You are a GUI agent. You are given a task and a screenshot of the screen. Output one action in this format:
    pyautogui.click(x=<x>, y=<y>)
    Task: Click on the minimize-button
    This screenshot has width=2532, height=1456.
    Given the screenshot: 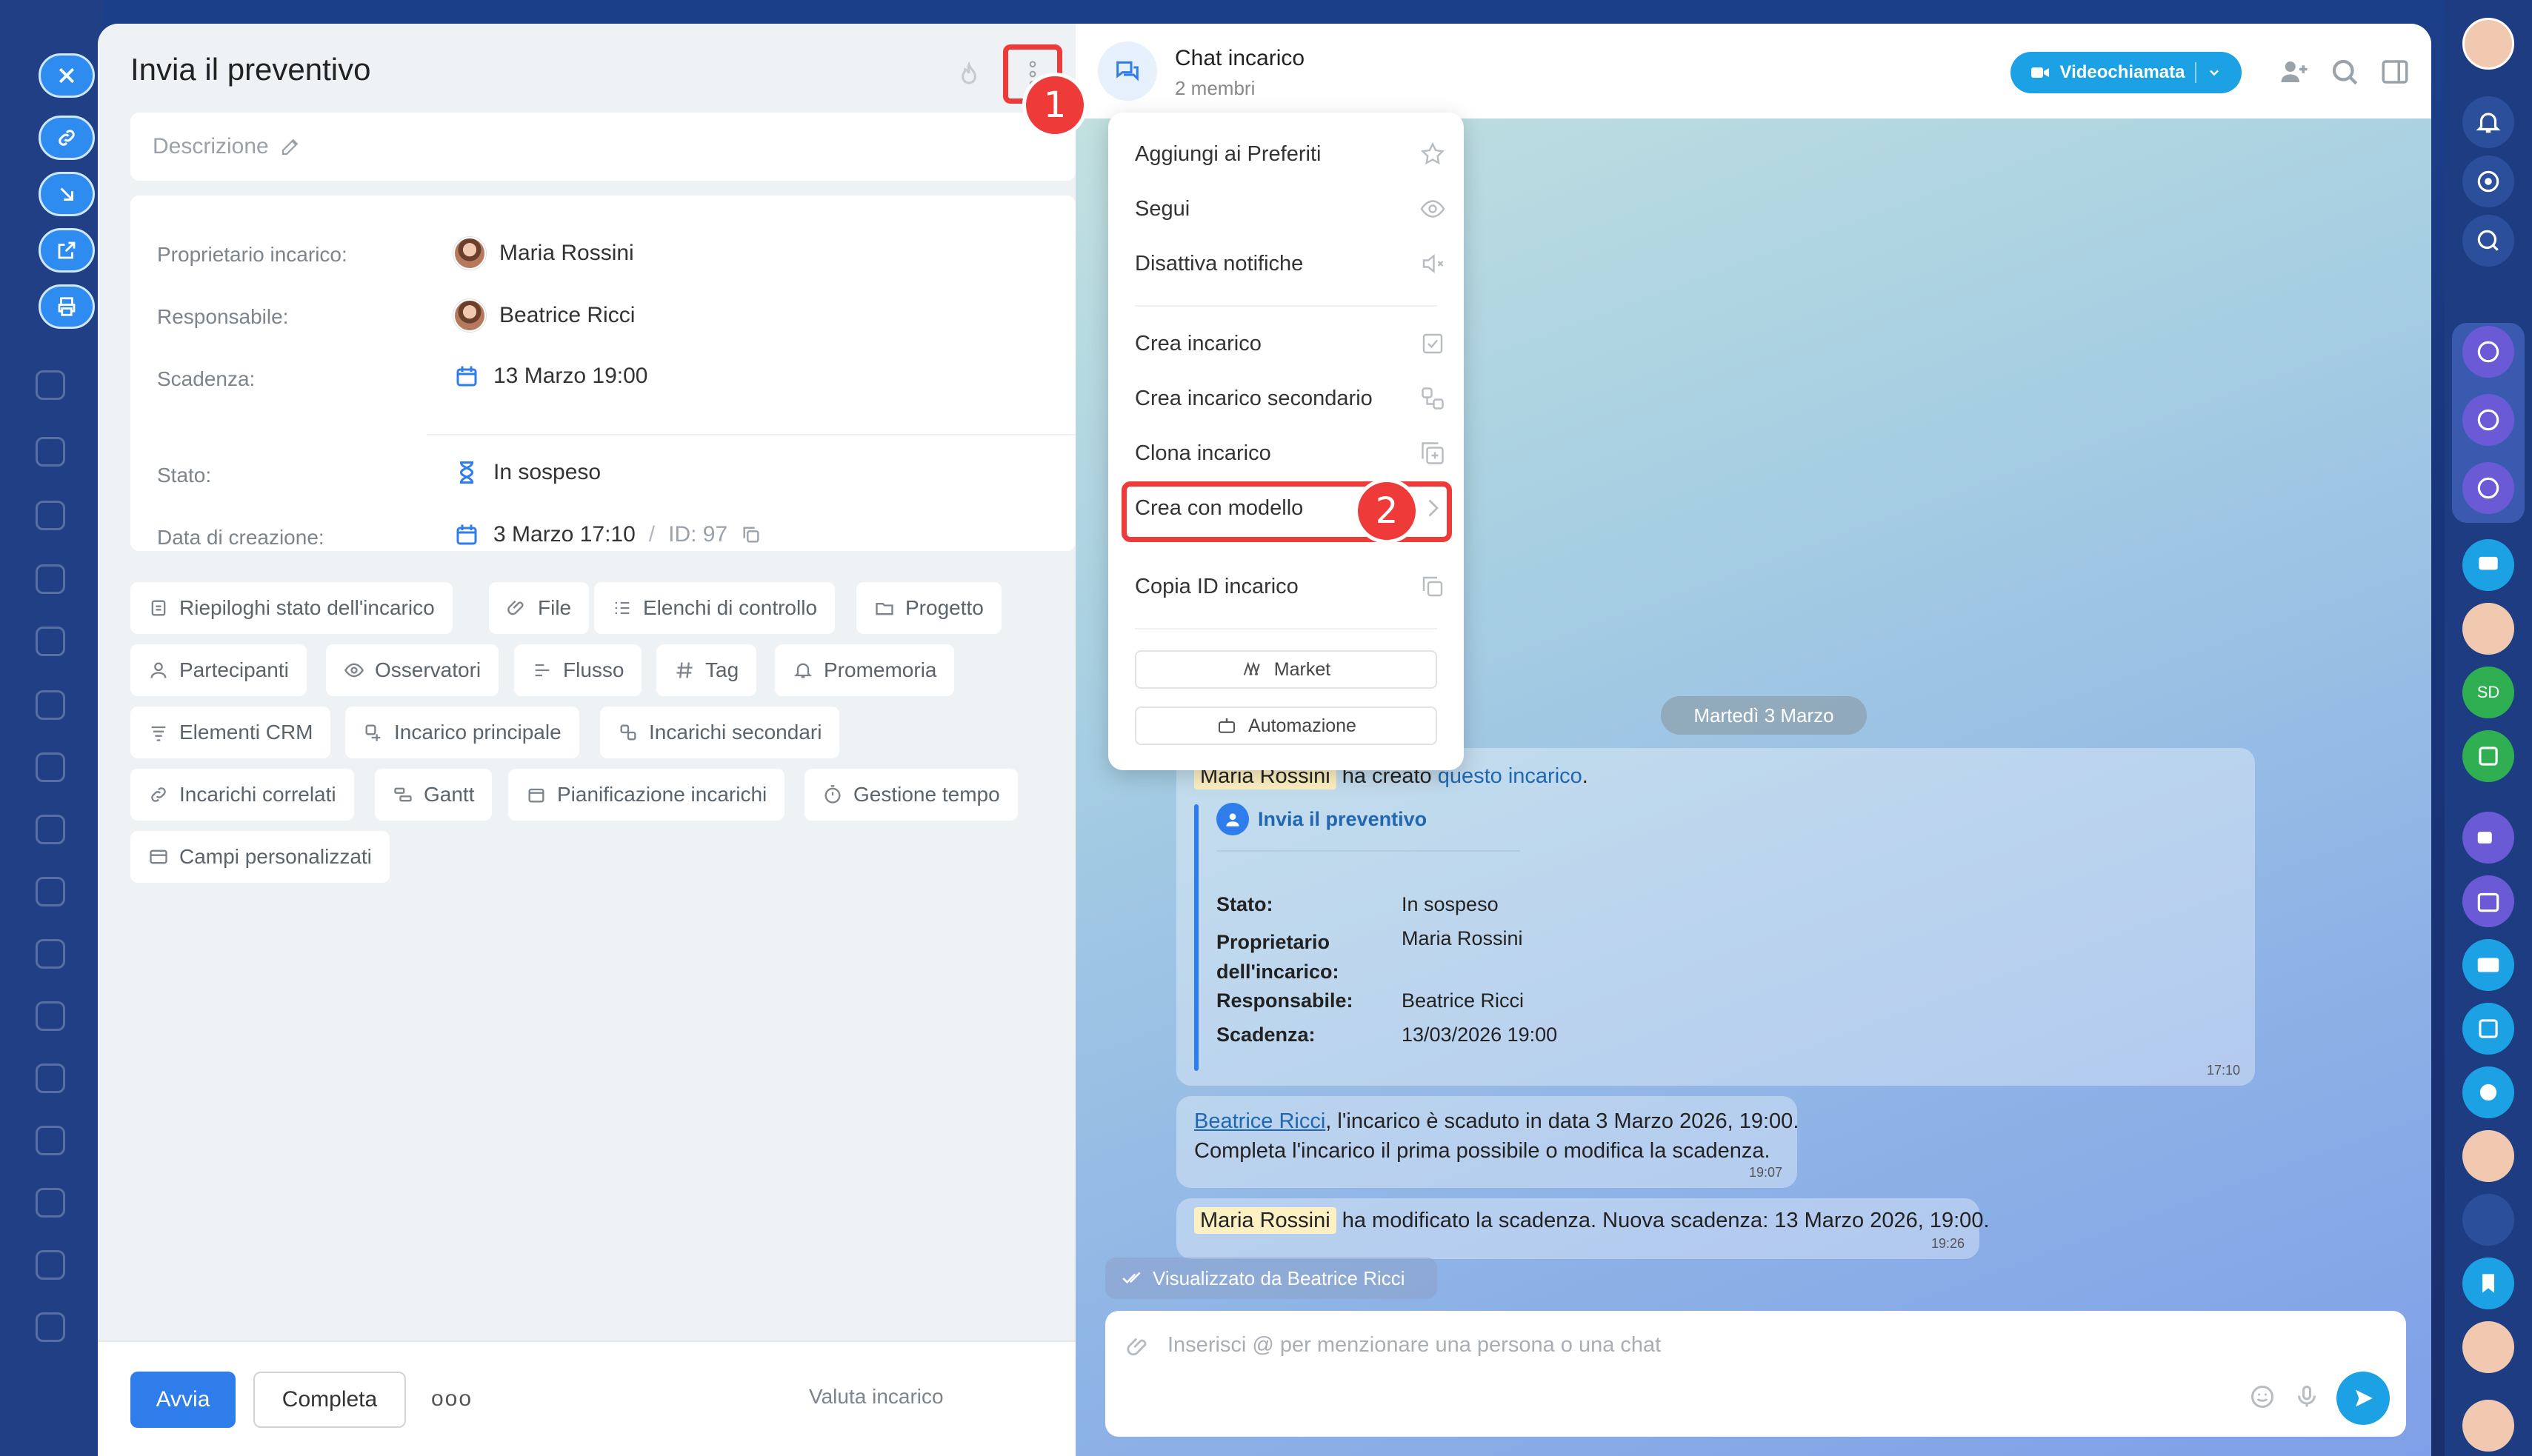 What is the action you would take?
    pyautogui.click(x=67, y=194)
    